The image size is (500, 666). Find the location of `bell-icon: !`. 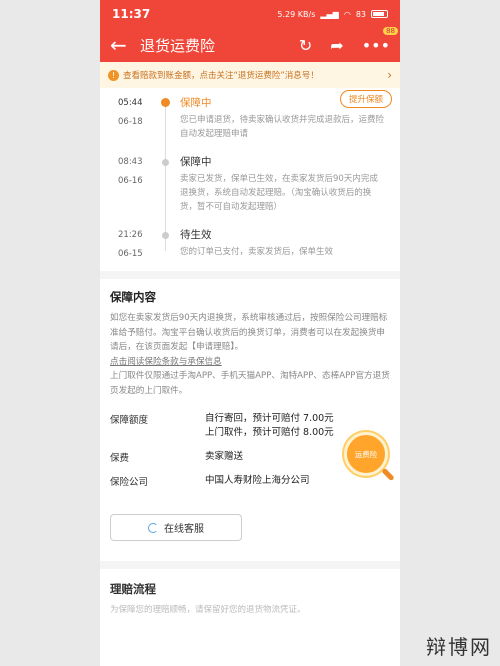

bell-icon: ! is located at coordinates (113, 75).